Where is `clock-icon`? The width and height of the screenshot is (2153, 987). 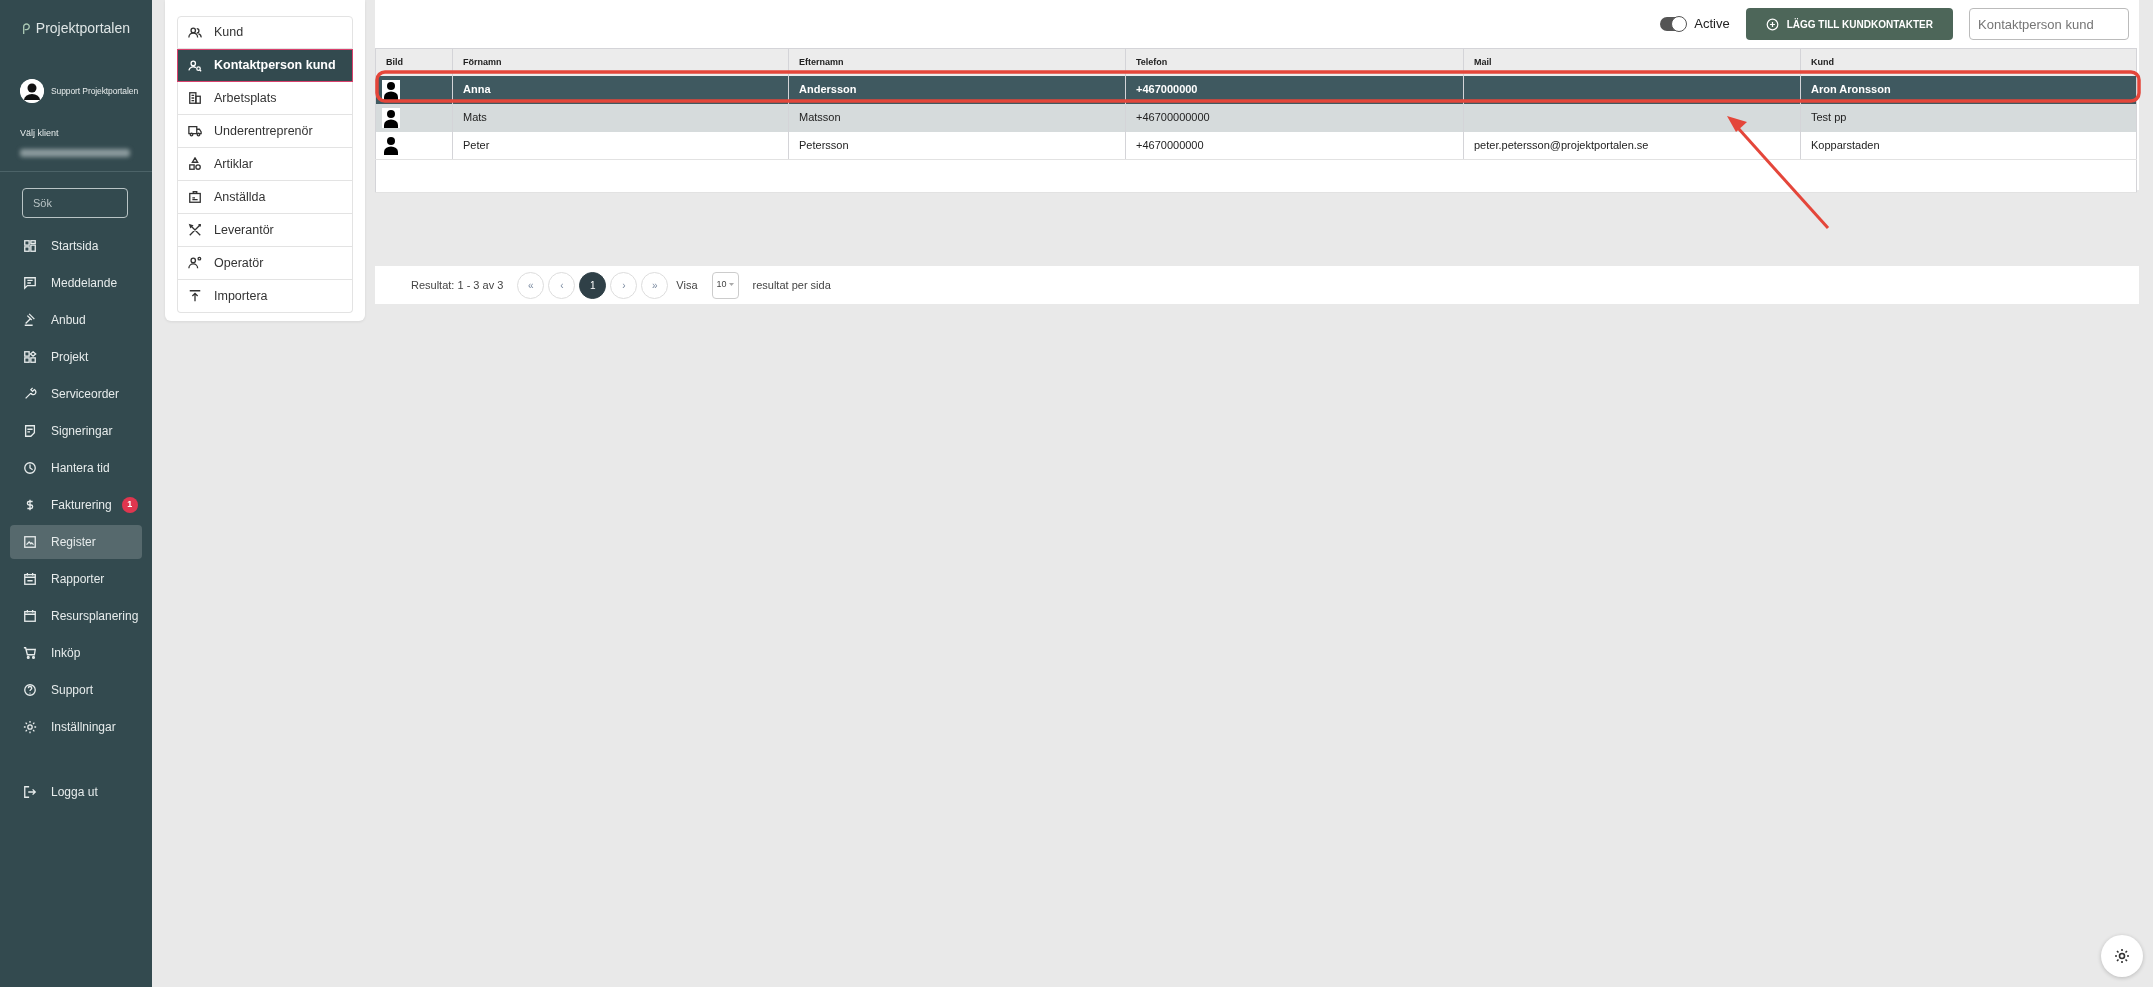 clock-icon is located at coordinates (30, 467).